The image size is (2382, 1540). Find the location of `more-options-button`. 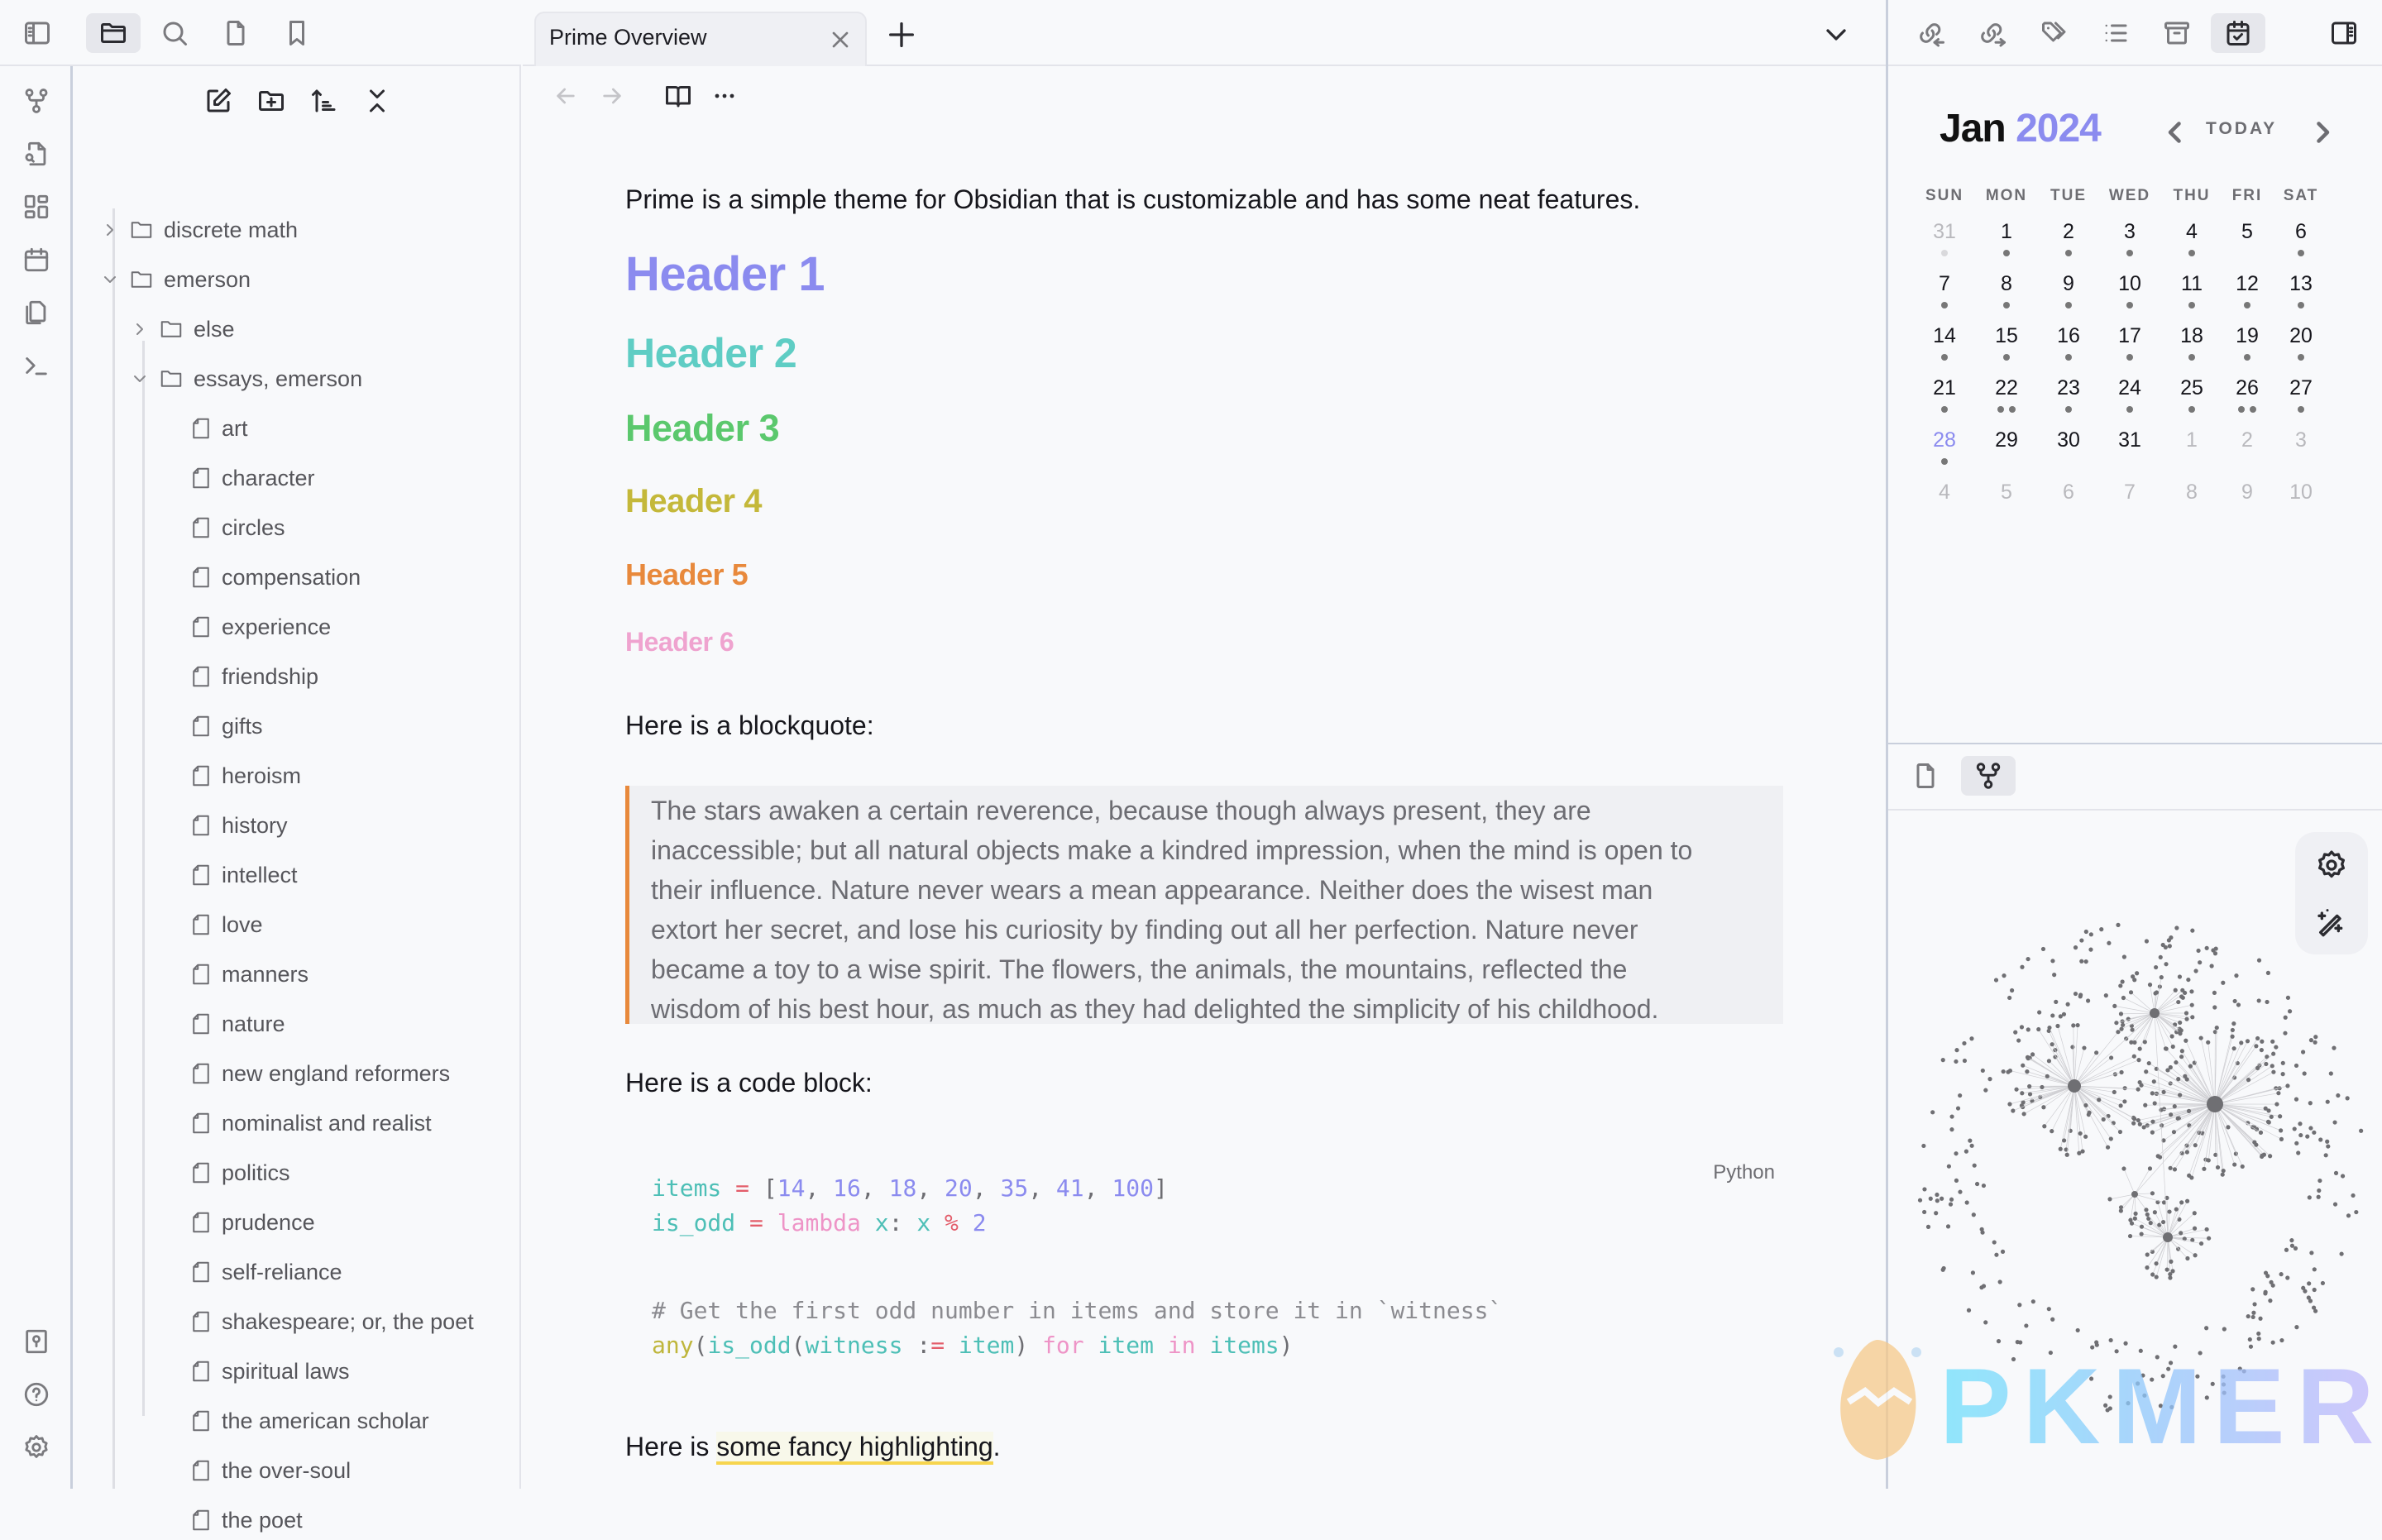

more-options-button is located at coordinates (724, 95).